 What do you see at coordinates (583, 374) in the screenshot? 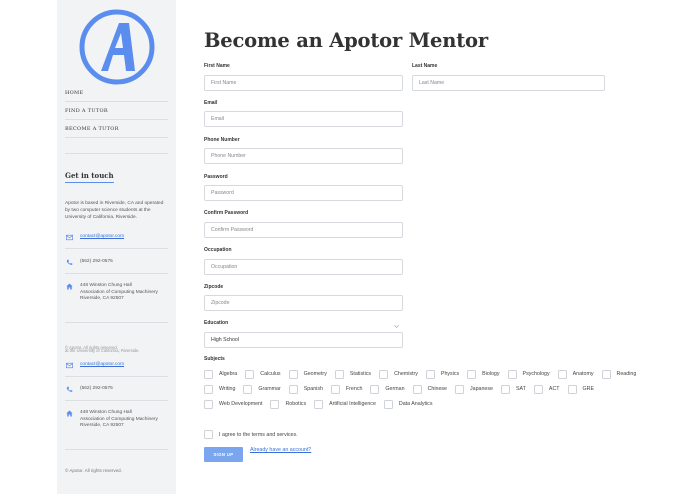
I see `subject-label: Anatomy` at bounding box center [583, 374].